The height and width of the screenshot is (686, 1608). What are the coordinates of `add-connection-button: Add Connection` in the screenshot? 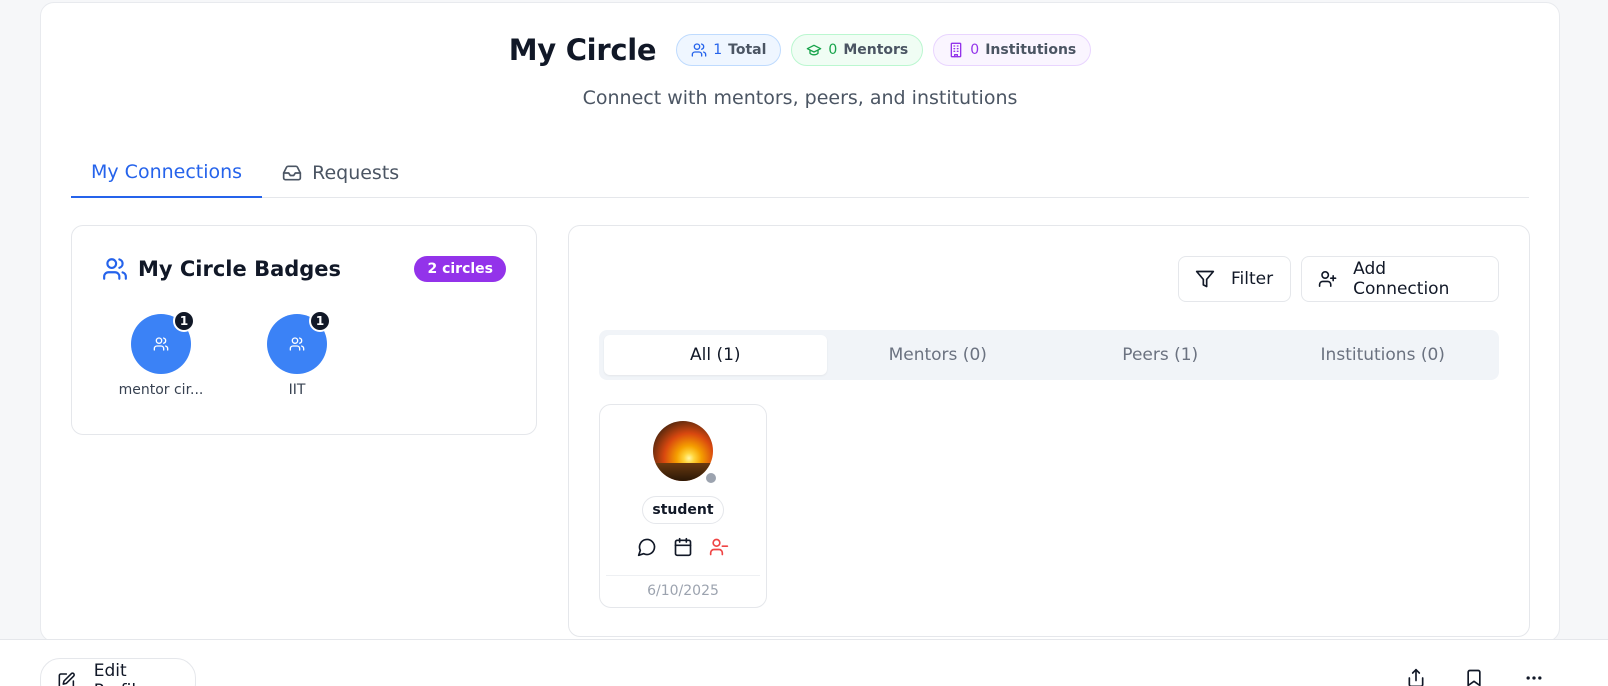 It's located at (1400, 279).